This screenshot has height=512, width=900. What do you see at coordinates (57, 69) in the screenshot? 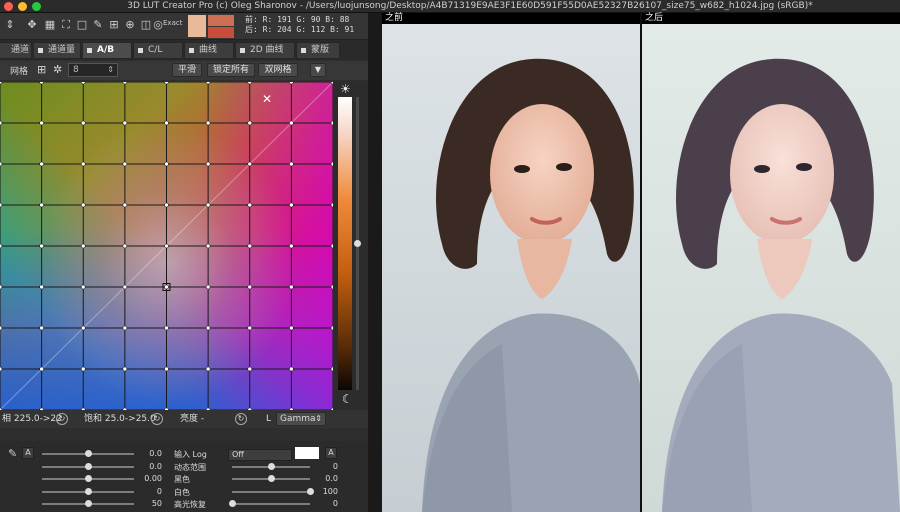
I see `hex-grid-icon: ✲` at bounding box center [57, 69].